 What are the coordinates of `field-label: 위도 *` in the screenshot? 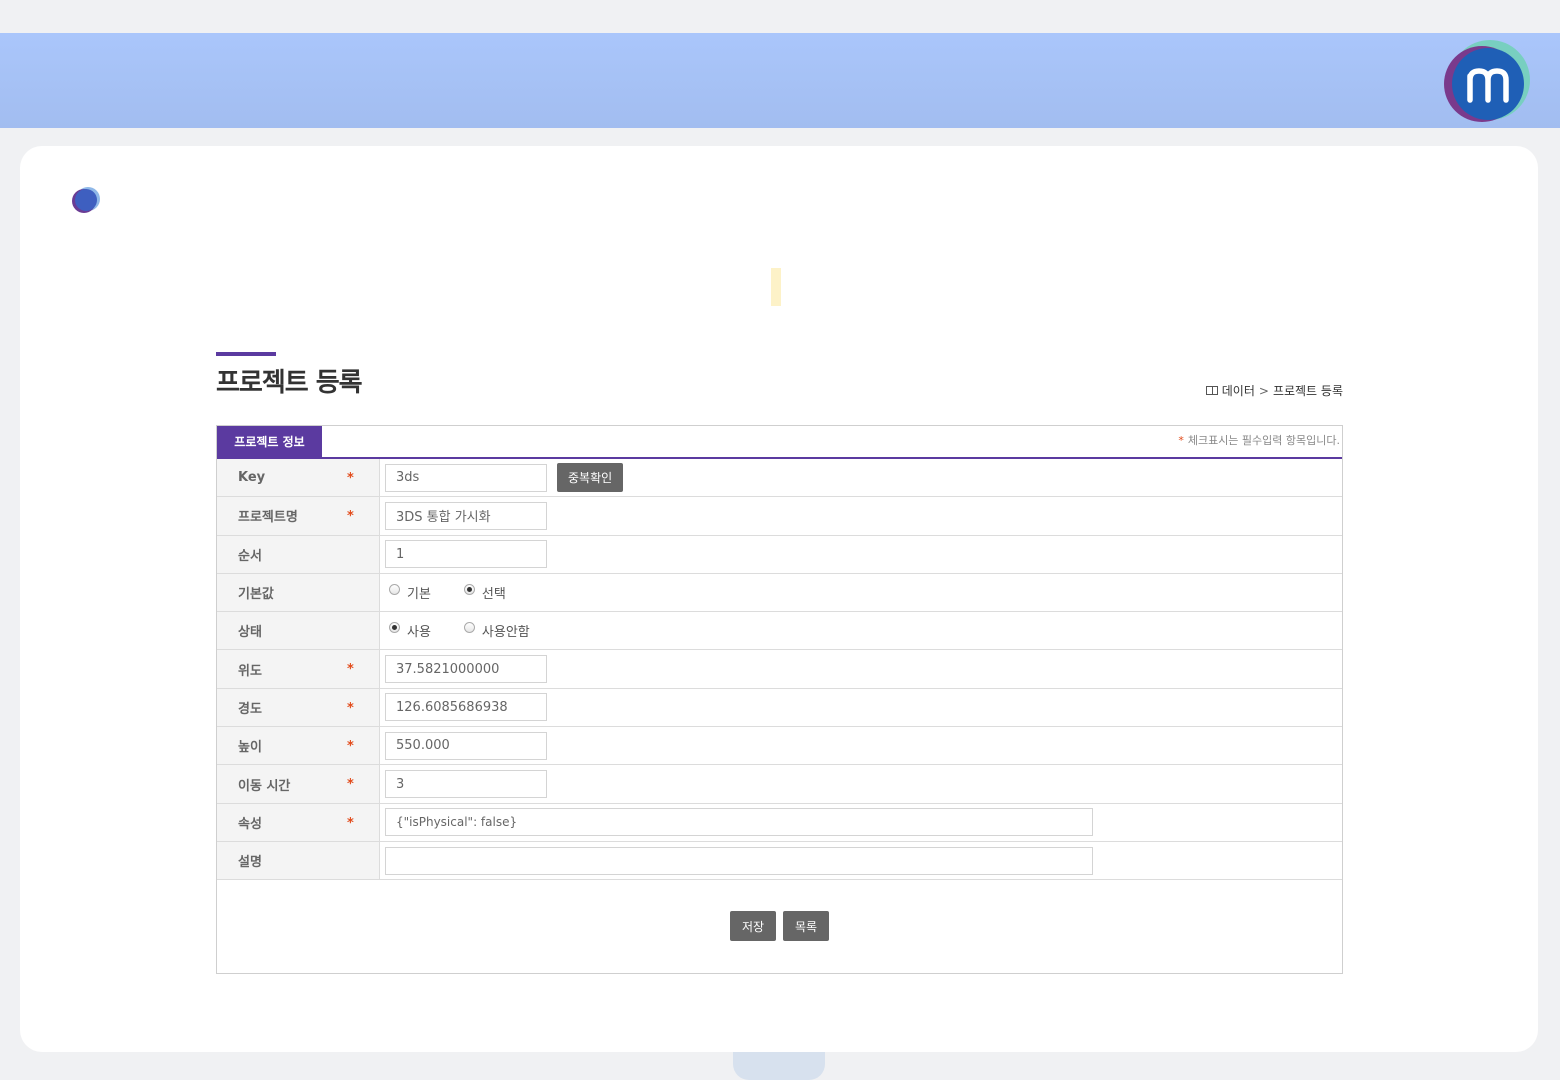 It's located at (298, 669).